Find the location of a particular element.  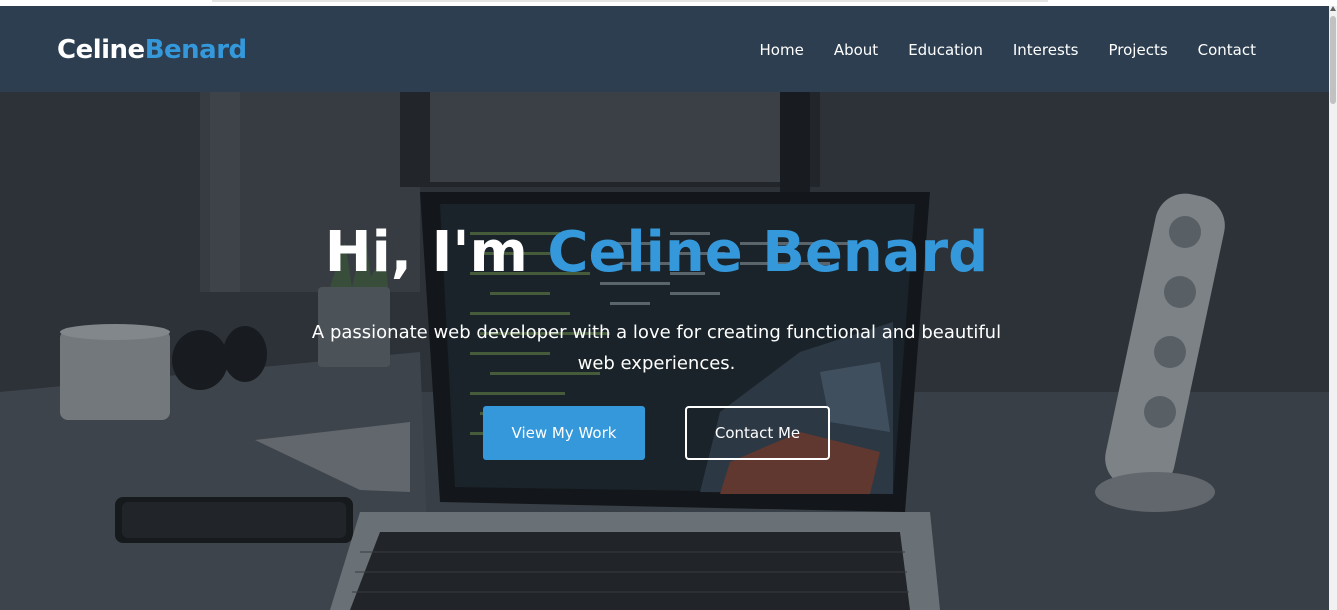

contact-me-button: Contact Me is located at coordinates (757, 433).